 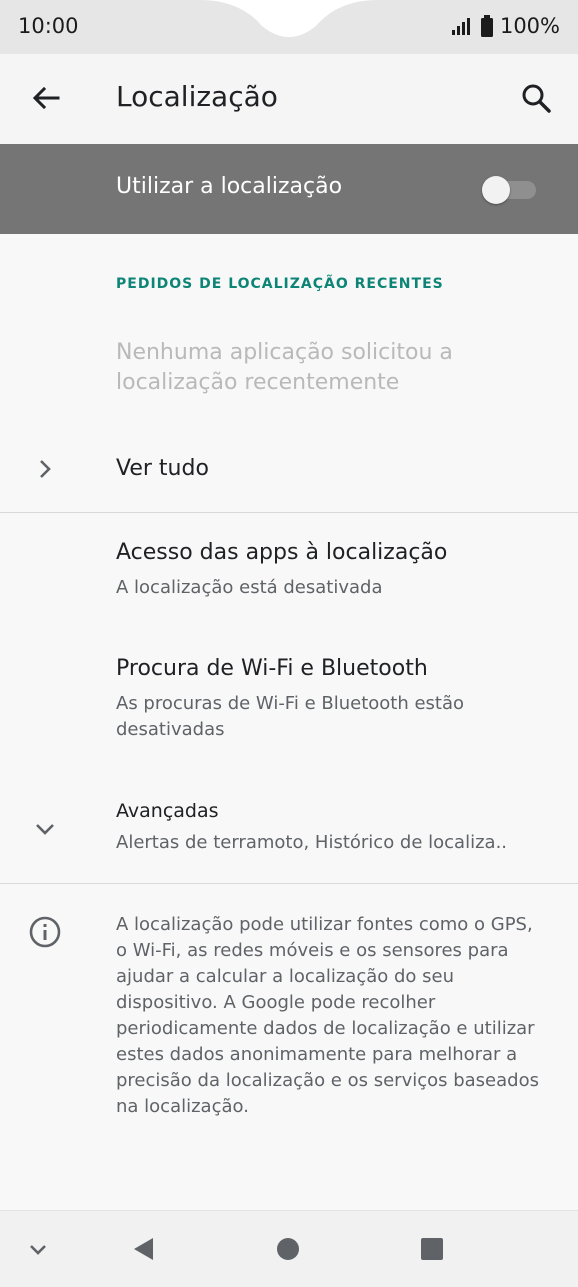 I want to click on use-location-toggle-row: Utilizar a localização, so click(x=289, y=189).